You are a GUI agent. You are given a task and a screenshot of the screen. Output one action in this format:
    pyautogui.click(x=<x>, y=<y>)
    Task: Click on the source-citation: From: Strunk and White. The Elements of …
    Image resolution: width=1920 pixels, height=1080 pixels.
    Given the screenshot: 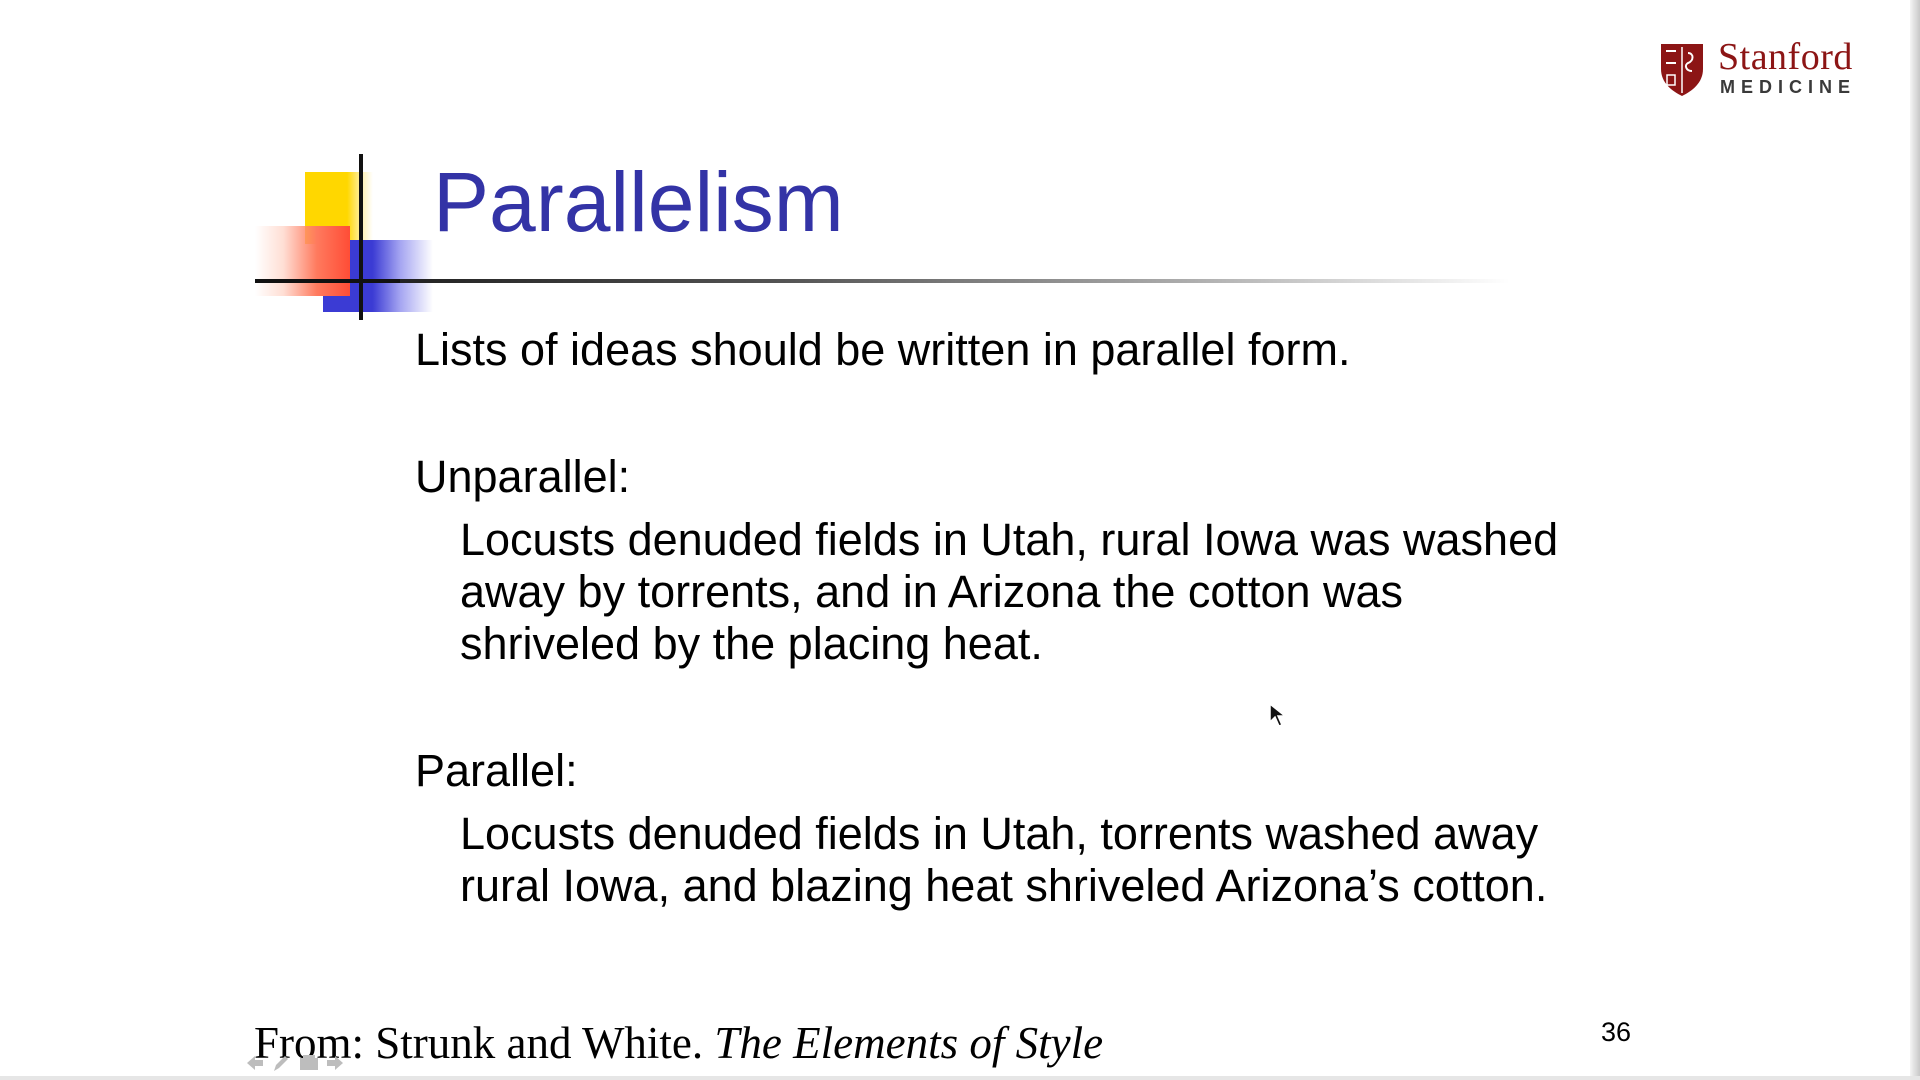 What is the action you would take?
    pyautogui.click(x=678, y=1043)
    